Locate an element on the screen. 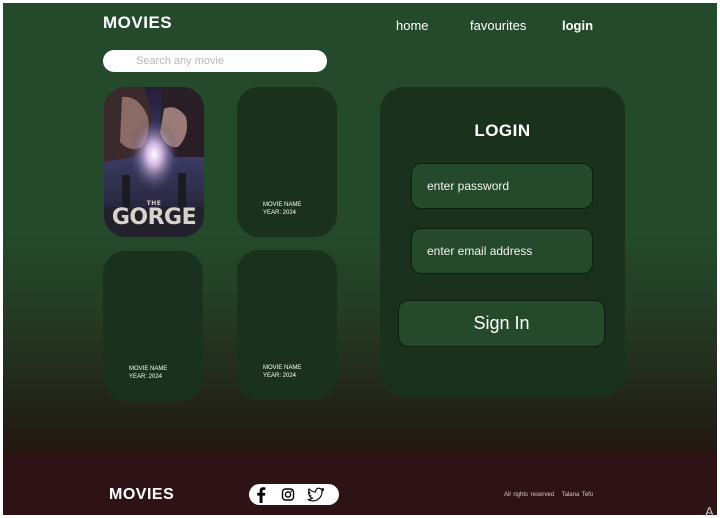 Image resolution: width=720 pixels, height=518 pixels. nav-login-link: login is located at coordinates (577, 25).